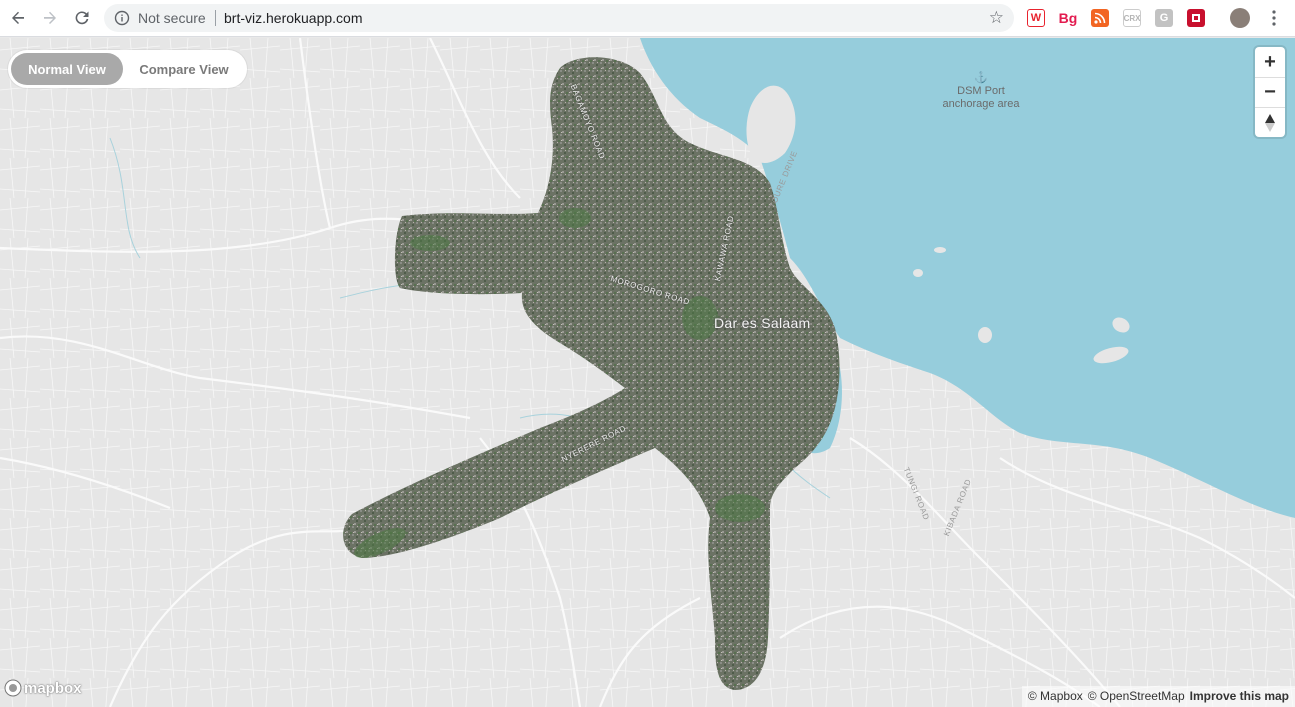 This screenshot has height=707, width=1295. Describe the element at coordinates (172, 18) in the screenshot. I see `security-status: Not secure` at that location.